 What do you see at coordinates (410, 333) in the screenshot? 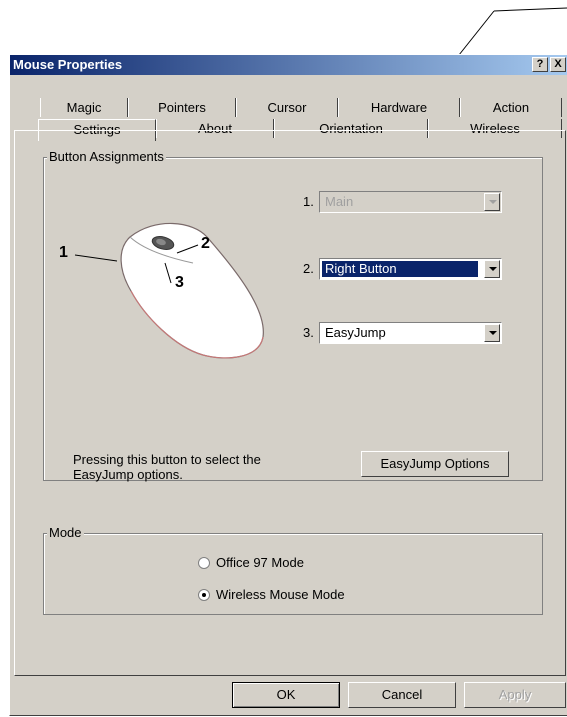
I see `button-3-select: EasyJump` at bounding box center [410, 333].